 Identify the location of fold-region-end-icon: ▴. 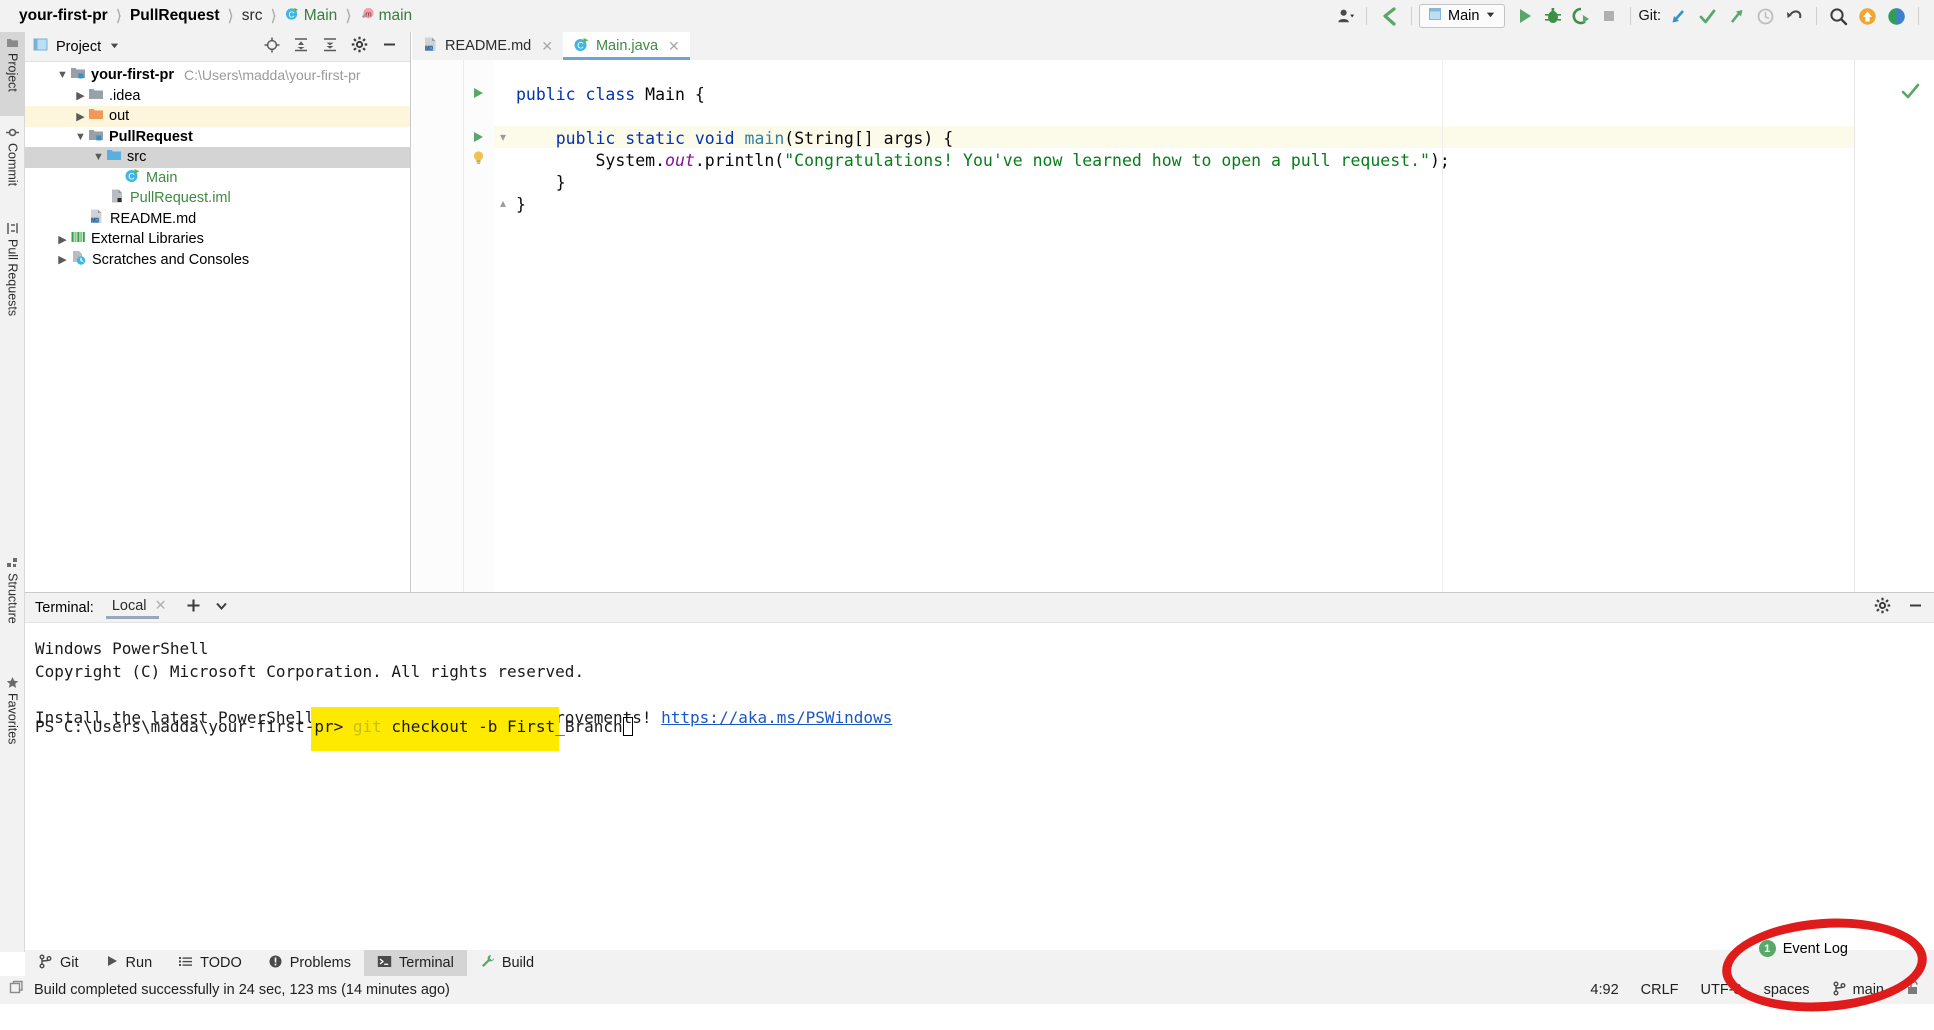
(503, 203).